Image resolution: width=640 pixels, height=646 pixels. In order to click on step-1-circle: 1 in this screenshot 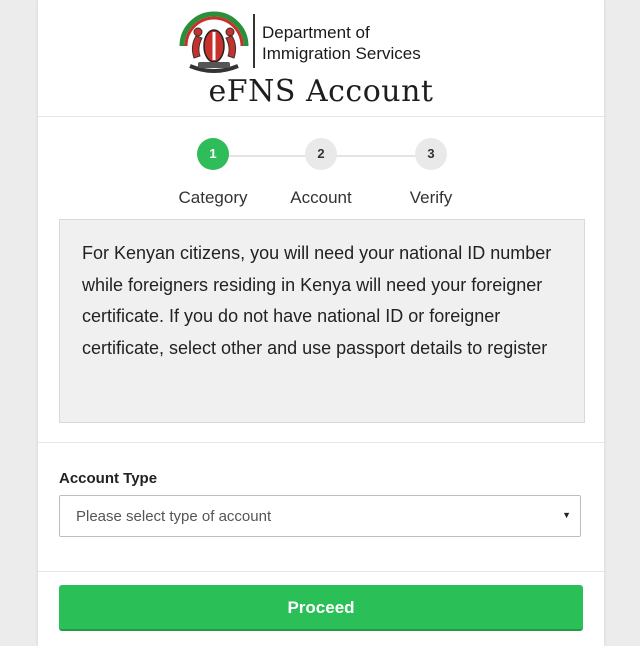, I will do `click(213, 154)`.